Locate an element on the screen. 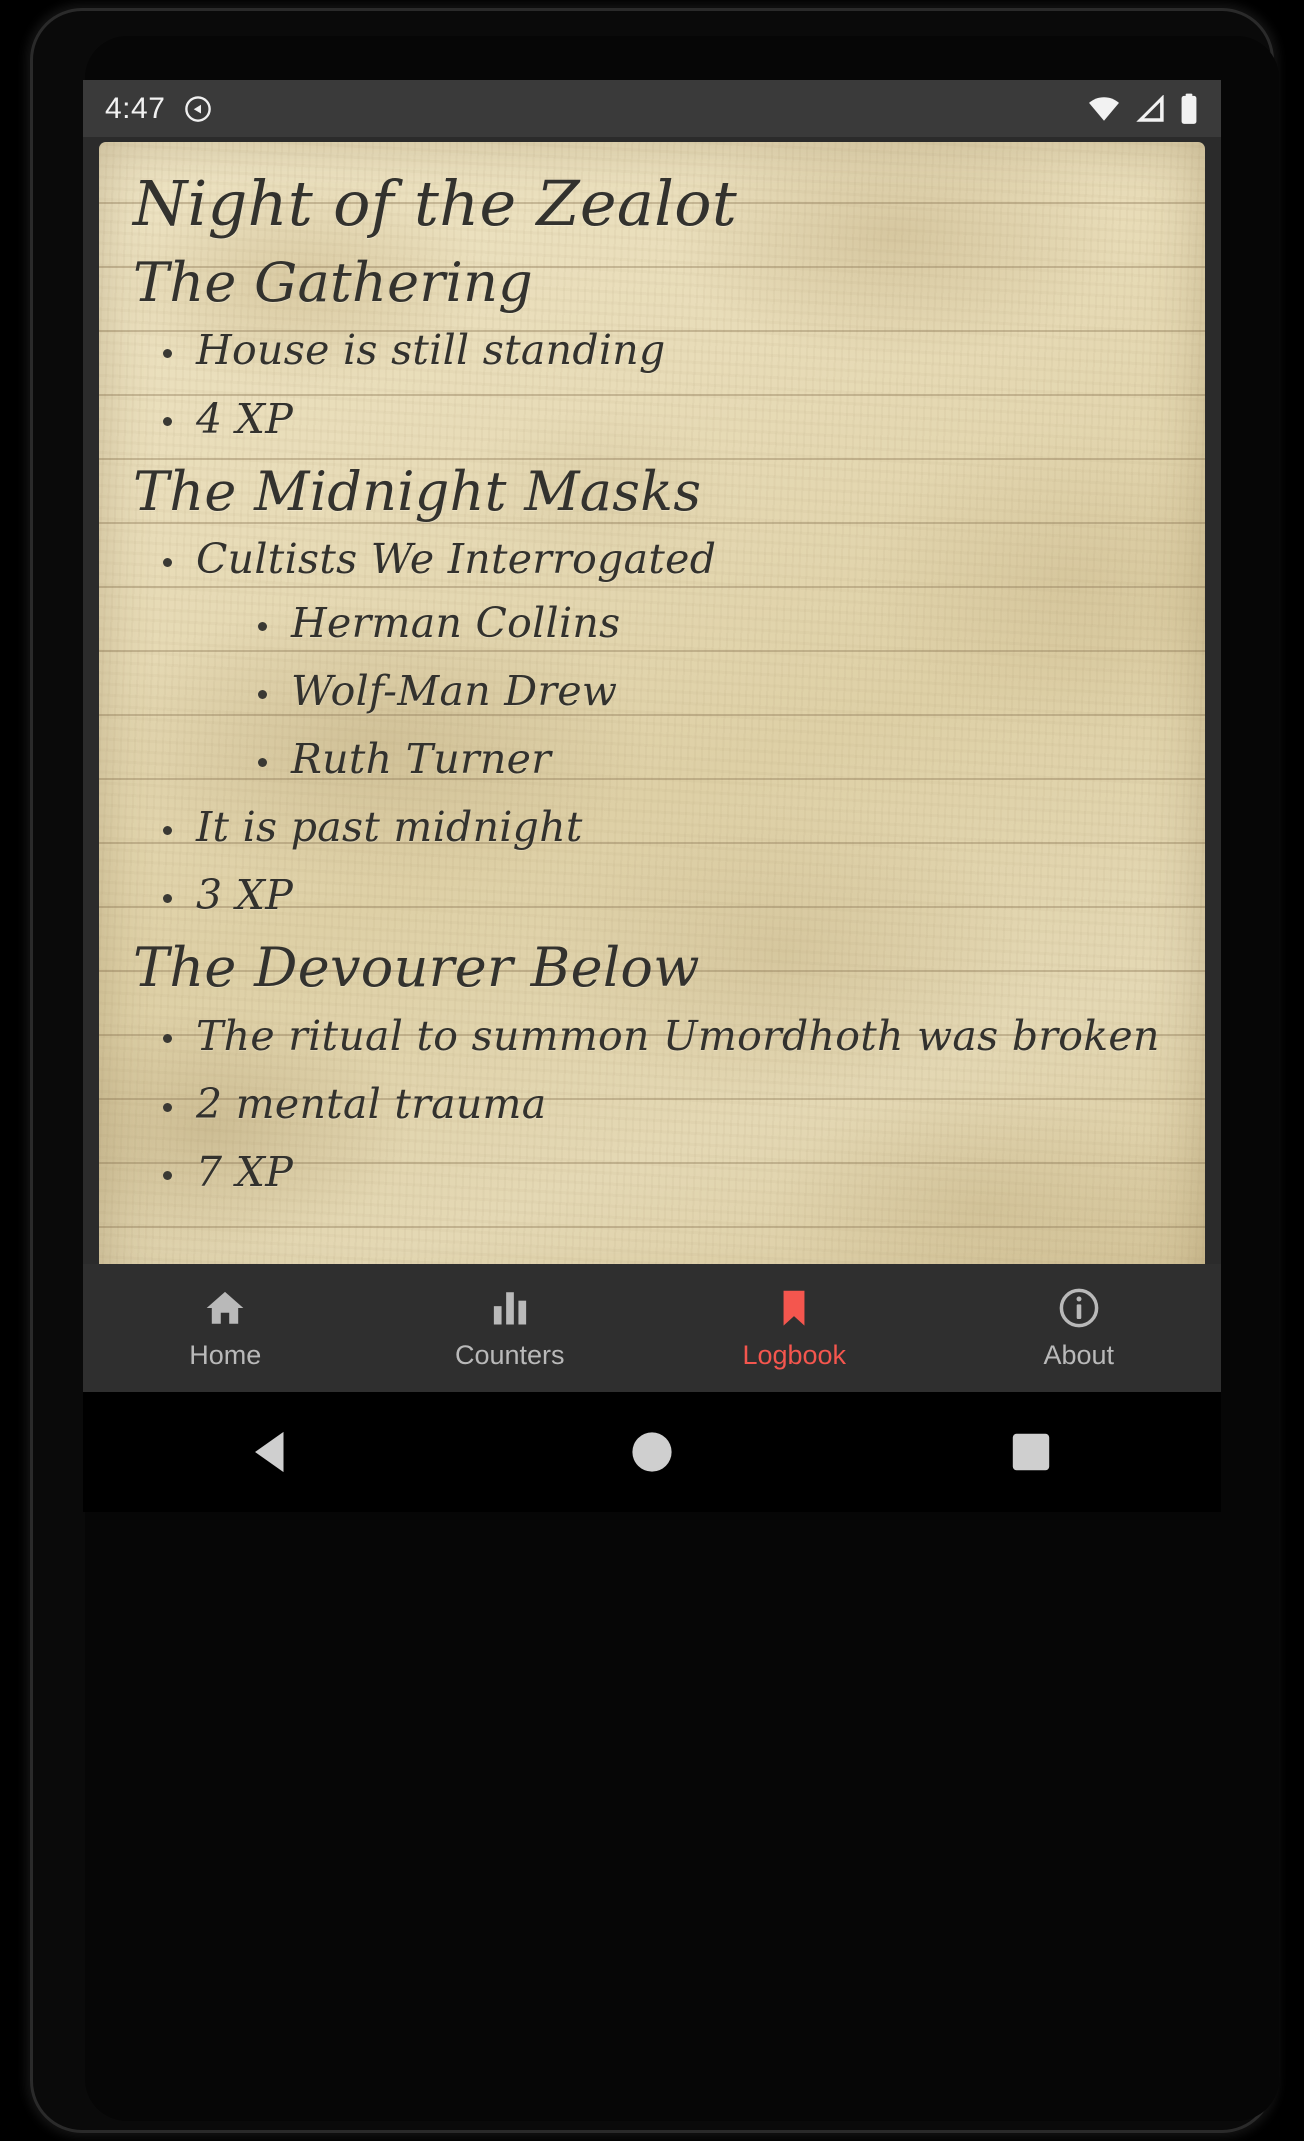  nested-entry-list: Herman Collins Wolf-Man Drew Ruth Turner is located at coordinates (683, 691).